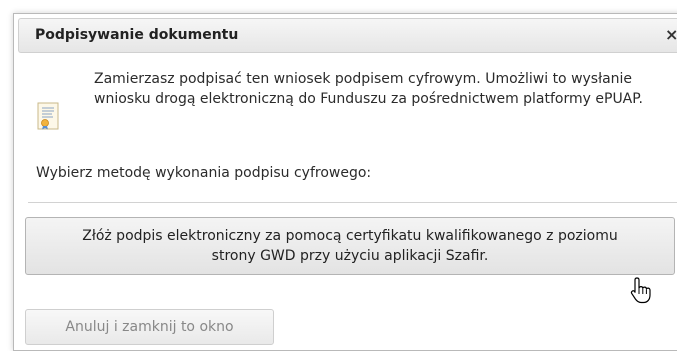 This screenshot has width=677, height=351. What do you see at coordinates (137, 35) in the screenshot?
I see `dialog-title: Podpisywanie dokumentu` at bounding box center [137, 35].